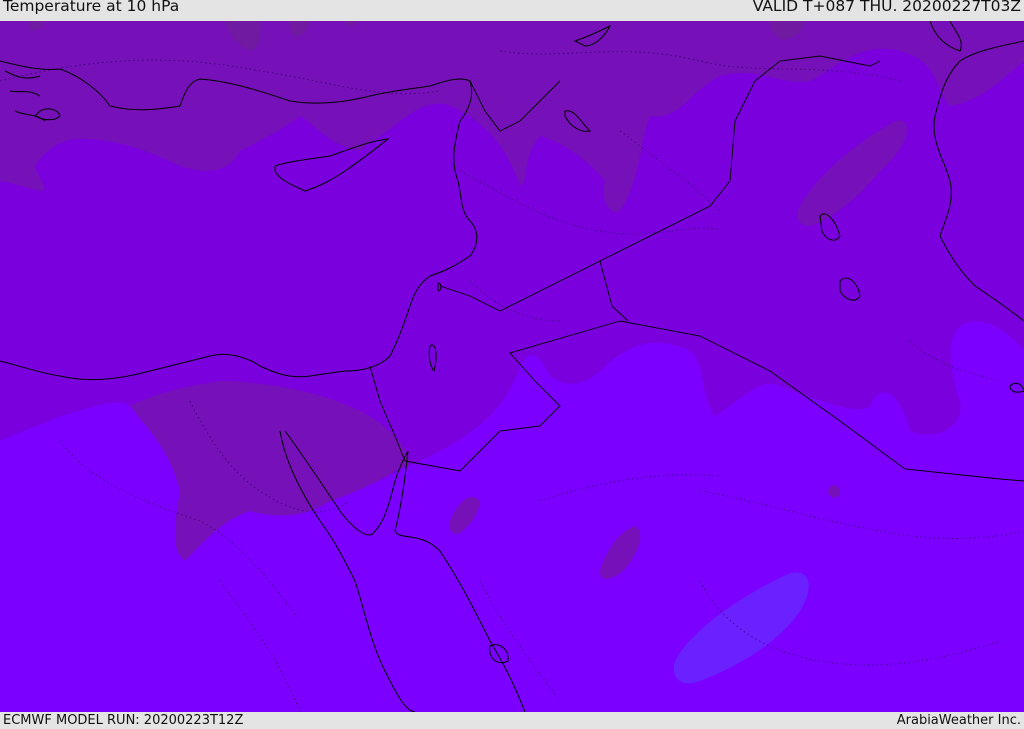 The width and height of the screenshot is (1024, 729). Describe the element at coordinates (123, 720) in the screenshot. I see `model-run: ECMWF MODEL RUN: 20200223T12Z` at that location.